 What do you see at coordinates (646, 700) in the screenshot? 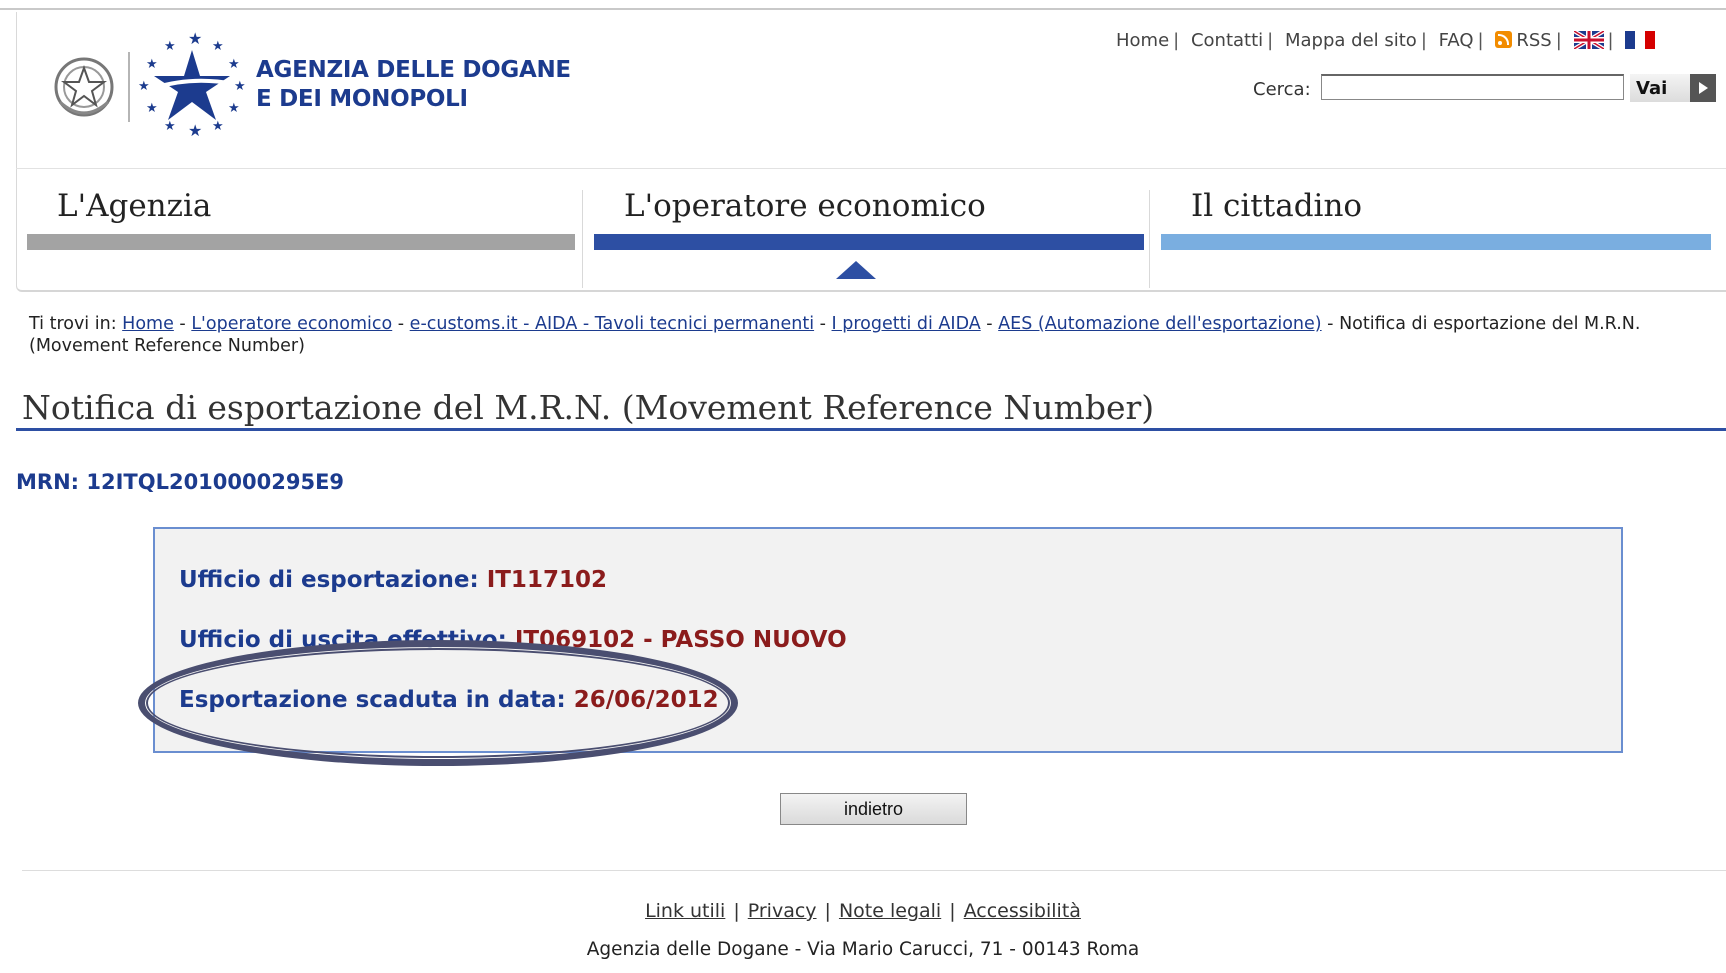
I see `expiry-date-value: 26/06/2012` at bounding box center [646, 700].